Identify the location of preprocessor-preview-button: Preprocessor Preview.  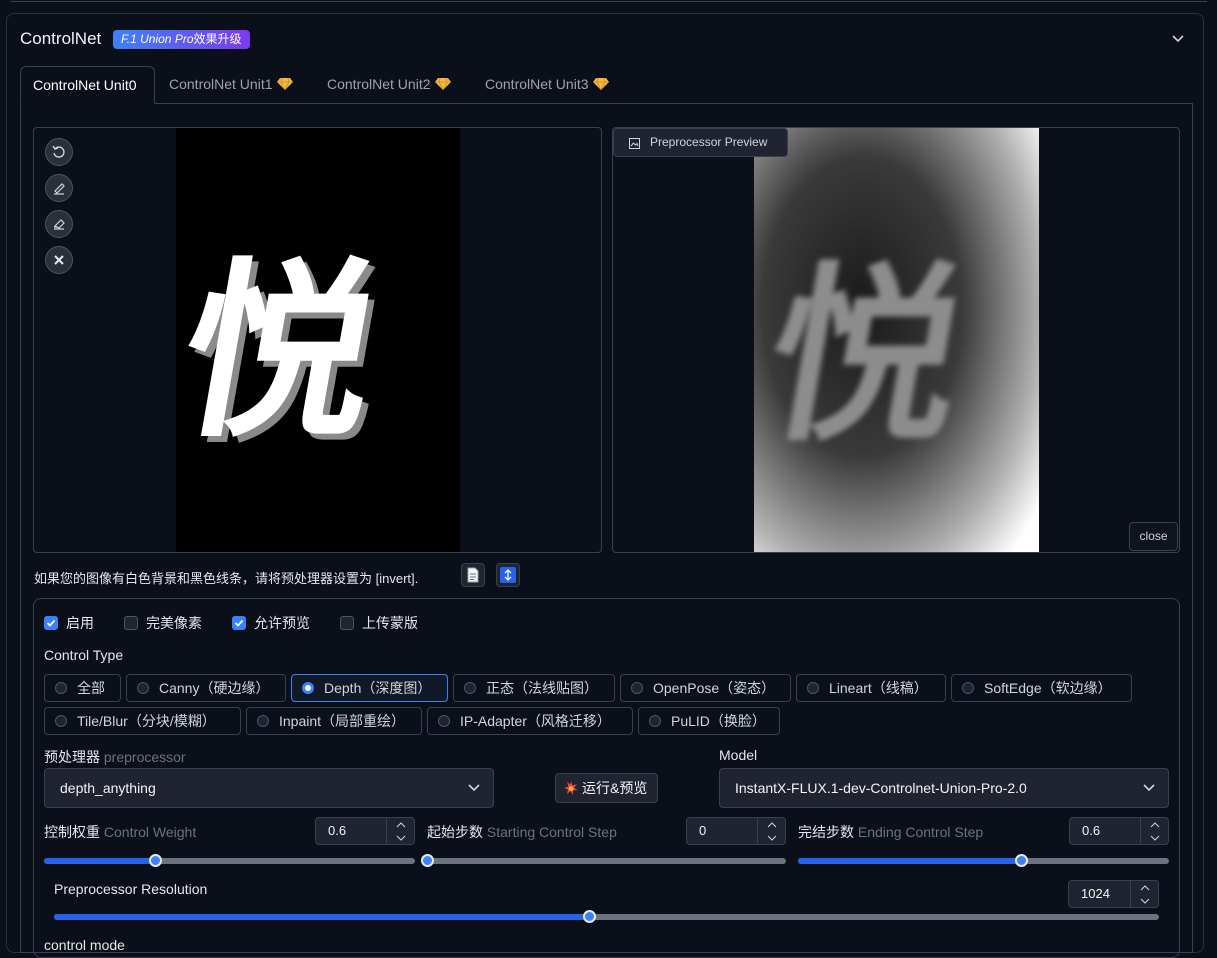
(700, 142).